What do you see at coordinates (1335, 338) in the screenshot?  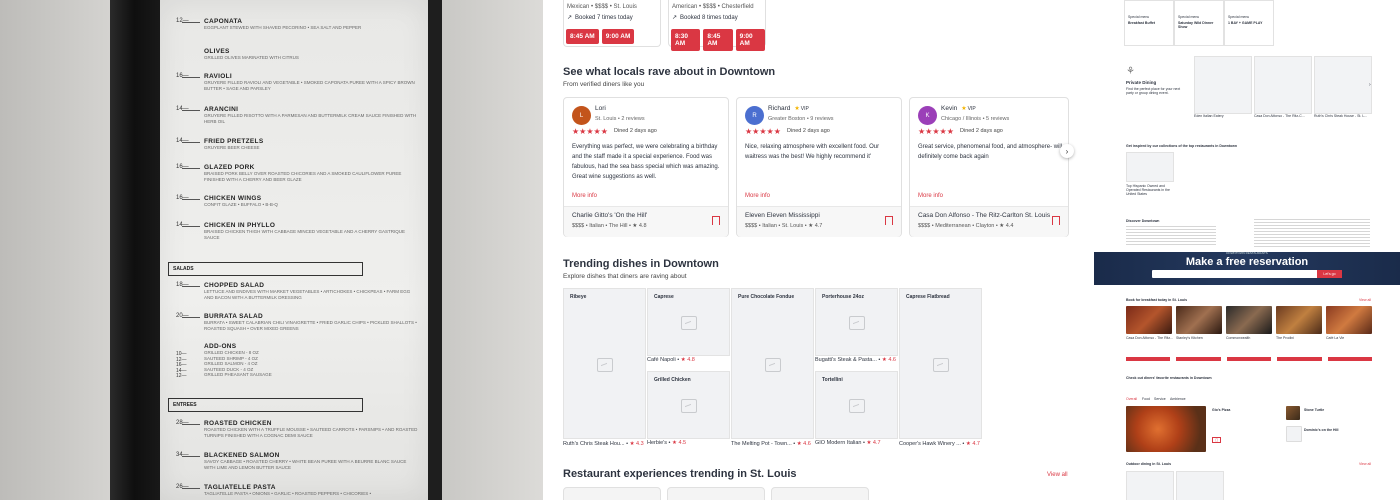 I see `restaurant-name: Café La Vie` at bounding box center [1335, 338].